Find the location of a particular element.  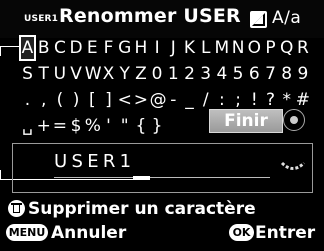

key-char: R is located at coordinates (302, 48).